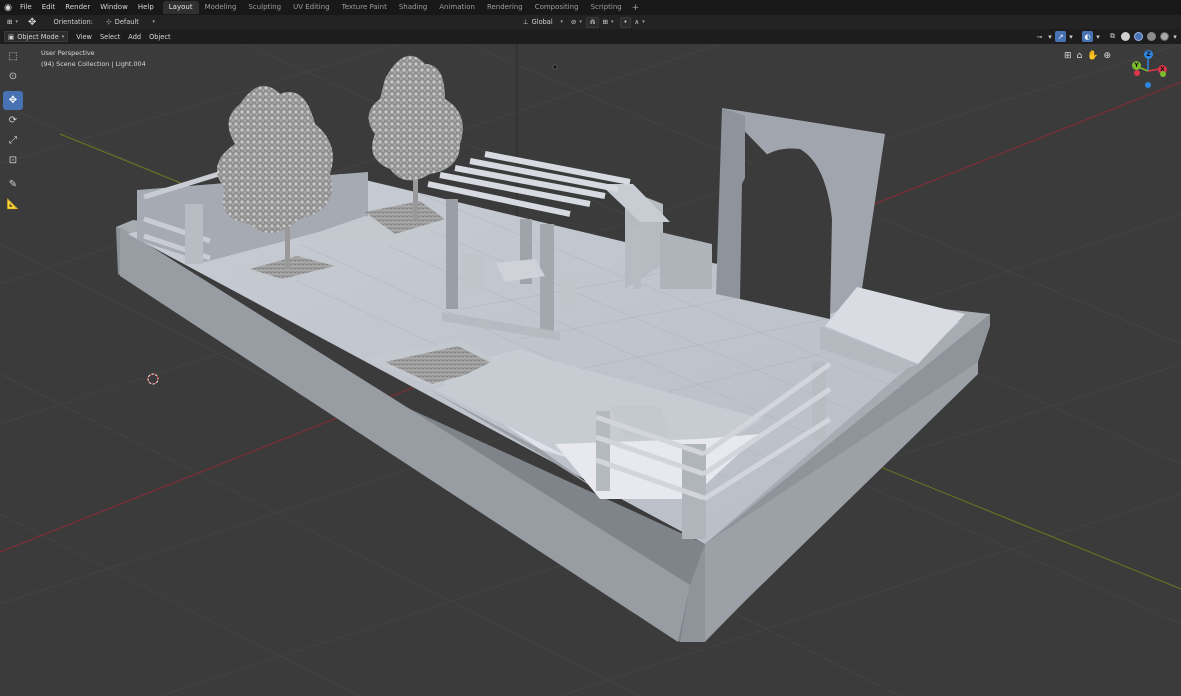 This screenshot has height=696, width=1181. What do you see at coordinates (1149, 69) in the screenshot?
I see `navigation-gizmo: Z X Y` at bounding box center [1149, 69].